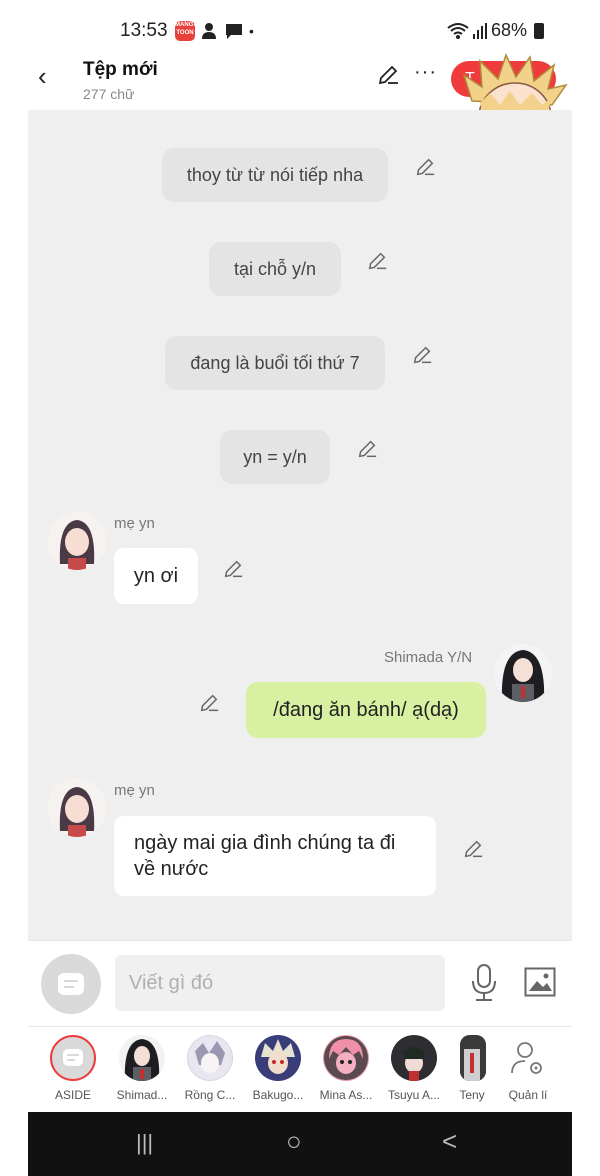 The image size is (600, 1176). What do you see at coordinates (120, 69) in the screenshot?
I see `page-title: Tệp mới` at bounding box center [120, 69].